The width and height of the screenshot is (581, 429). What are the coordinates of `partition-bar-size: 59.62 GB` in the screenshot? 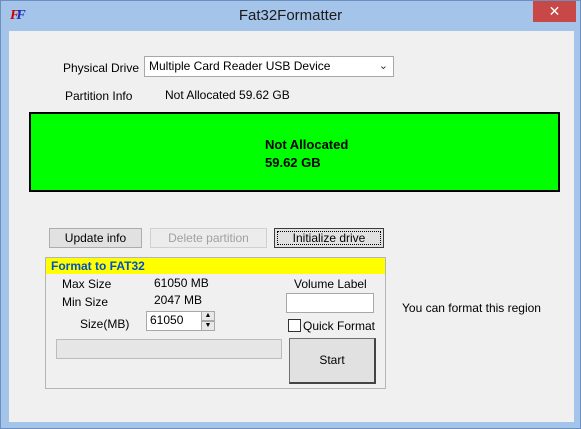 It's located at (293, 162).